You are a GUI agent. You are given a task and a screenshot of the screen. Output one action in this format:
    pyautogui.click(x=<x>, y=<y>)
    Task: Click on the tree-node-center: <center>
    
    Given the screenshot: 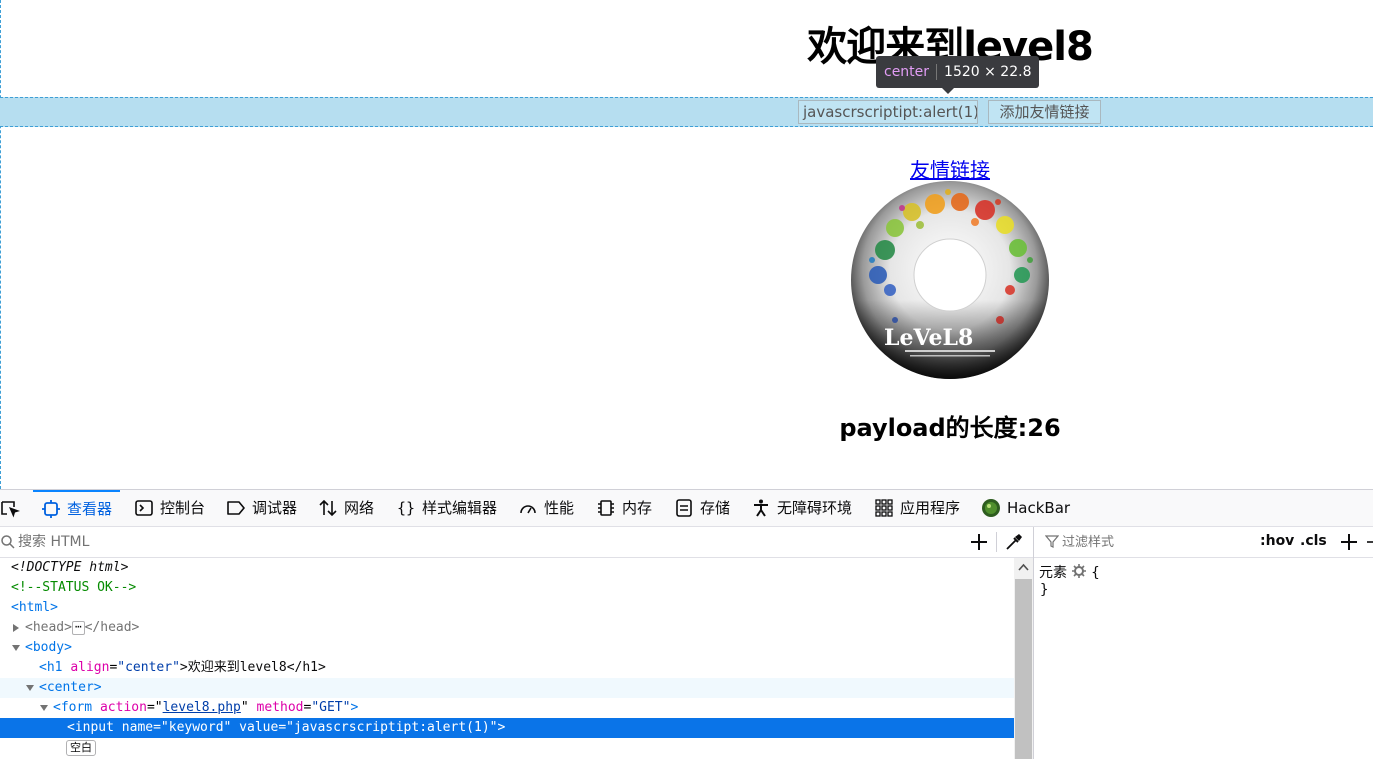 What is the action you would take?
    pyautogui.click(x=507, y=688)
    